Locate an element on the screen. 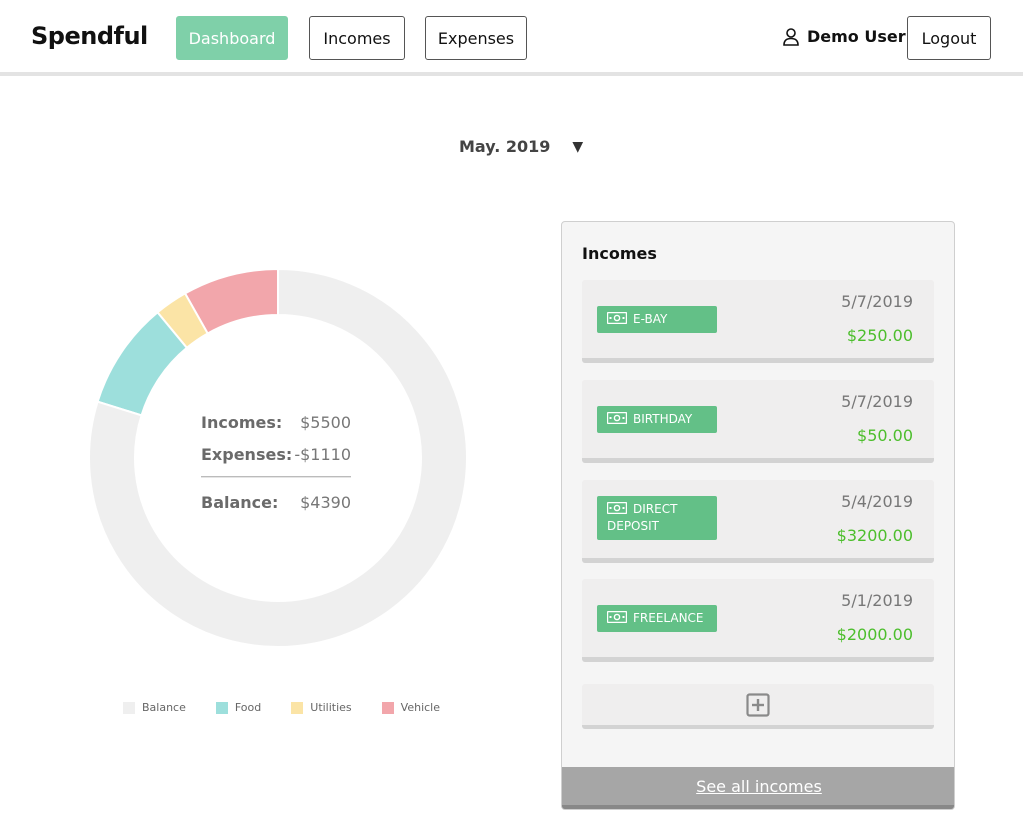 The width and height of the screenshot is (1023, 826). brand-logo: Spendful is located at coordinates (89, 36).